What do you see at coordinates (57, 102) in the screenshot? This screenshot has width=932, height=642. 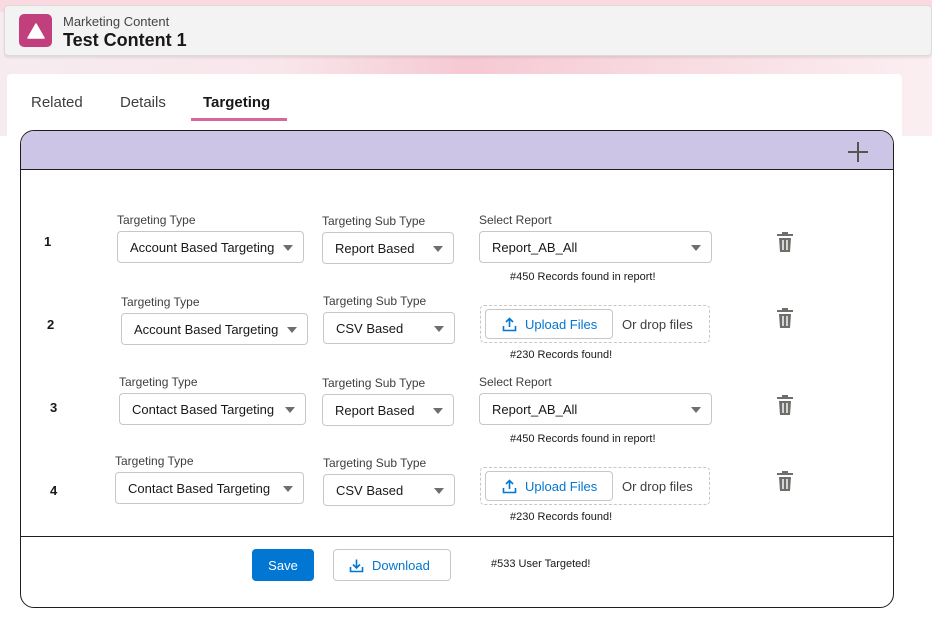 I see `tab-related: Related` at bounding box center [57, 102].